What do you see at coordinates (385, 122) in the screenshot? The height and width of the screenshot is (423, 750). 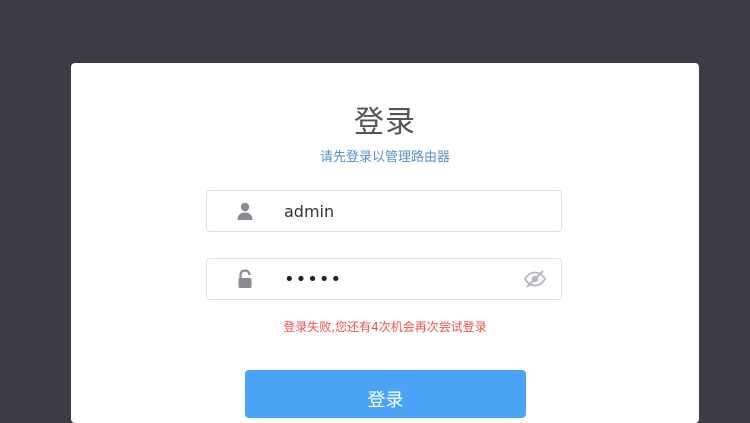 I see `page-title: 登录` at bounding box center [385, 122].